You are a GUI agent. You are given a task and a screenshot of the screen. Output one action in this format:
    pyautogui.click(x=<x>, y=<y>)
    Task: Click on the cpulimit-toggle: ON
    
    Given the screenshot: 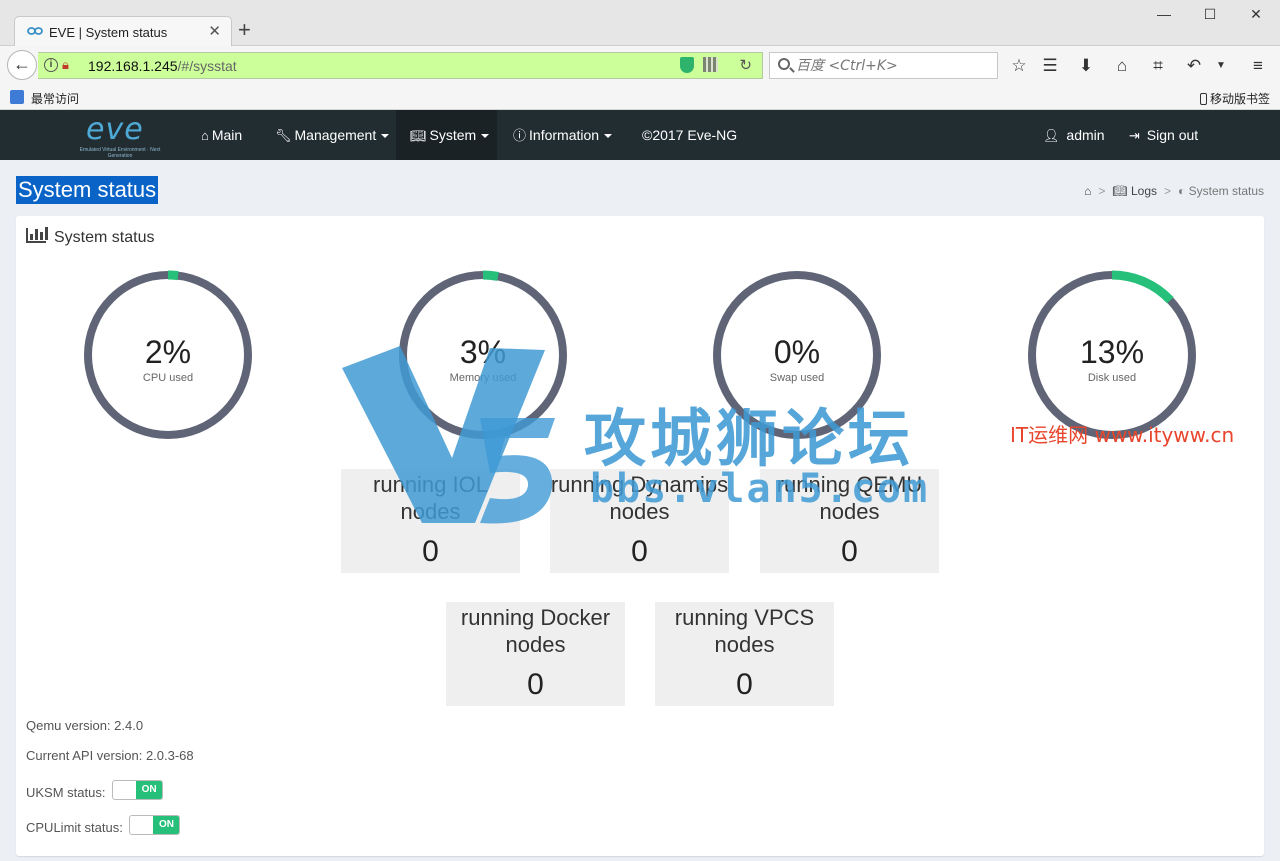 What is the action you would take?
    pyautogui.click(x=155, y=825)
    